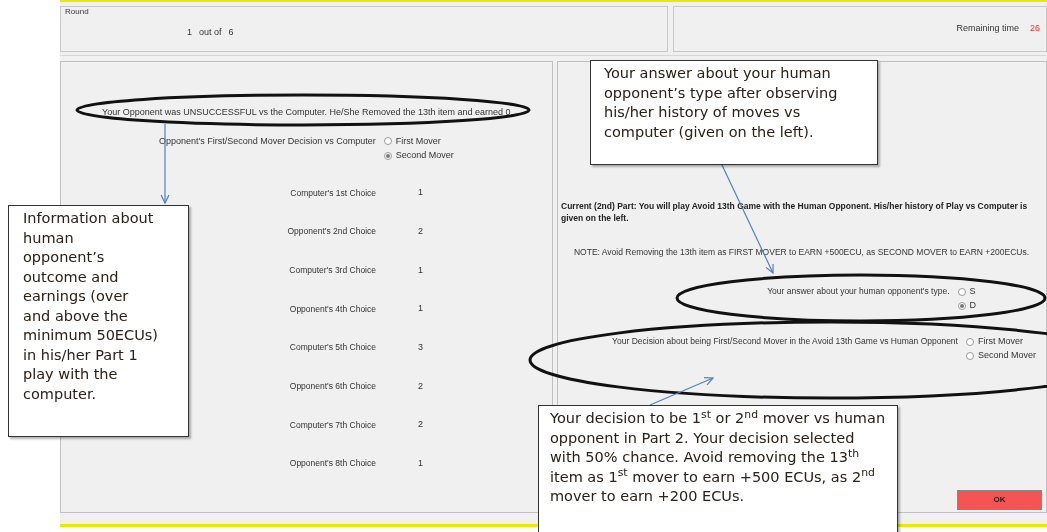 This screenshot has height=532, width=1047. I want to click on choice-label: Opponent's 6th Choice, so click(332, 386).